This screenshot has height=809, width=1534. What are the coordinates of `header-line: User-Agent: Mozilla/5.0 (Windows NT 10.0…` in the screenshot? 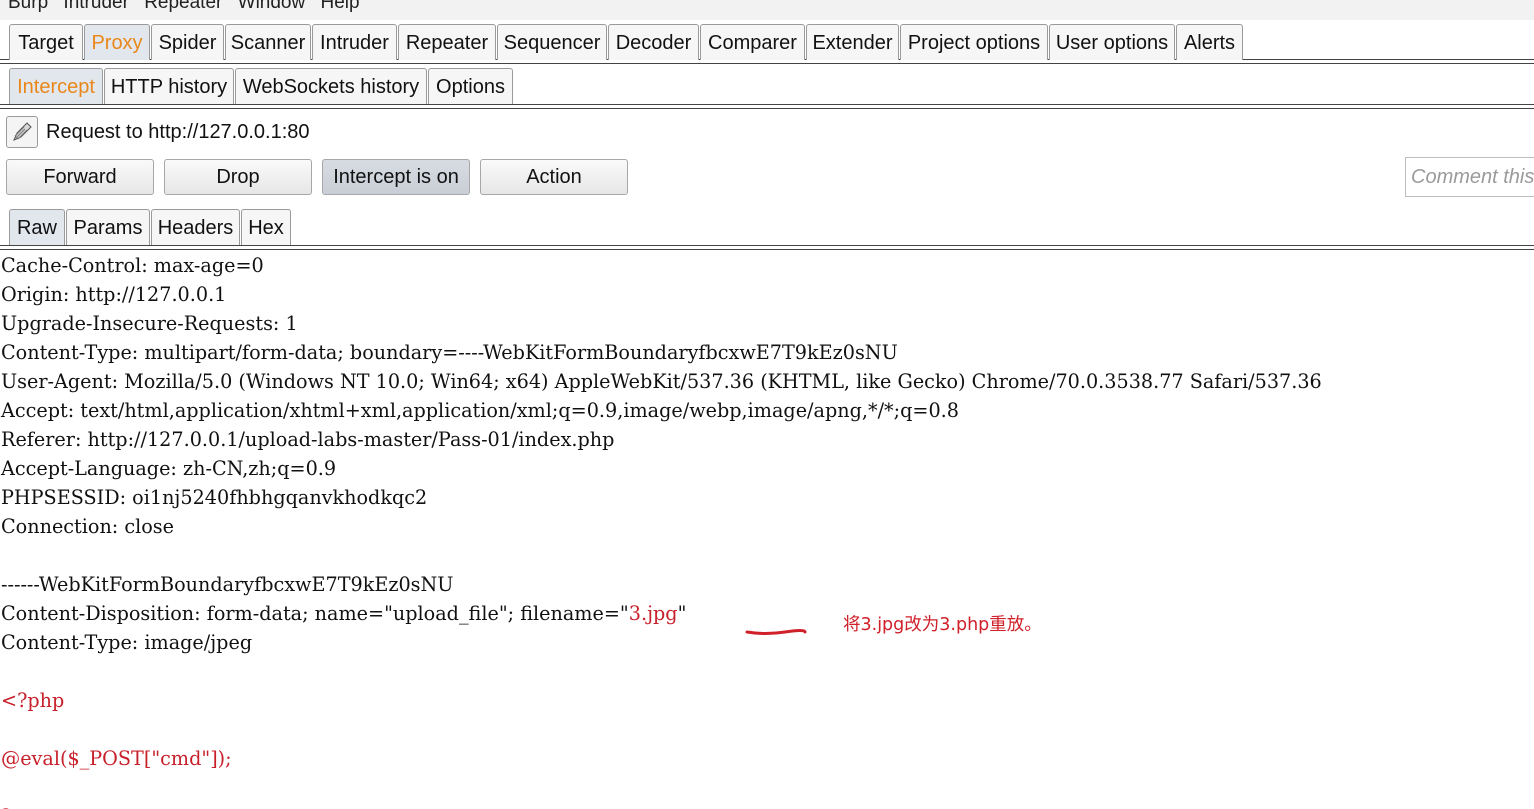 It's located at (661, 381).